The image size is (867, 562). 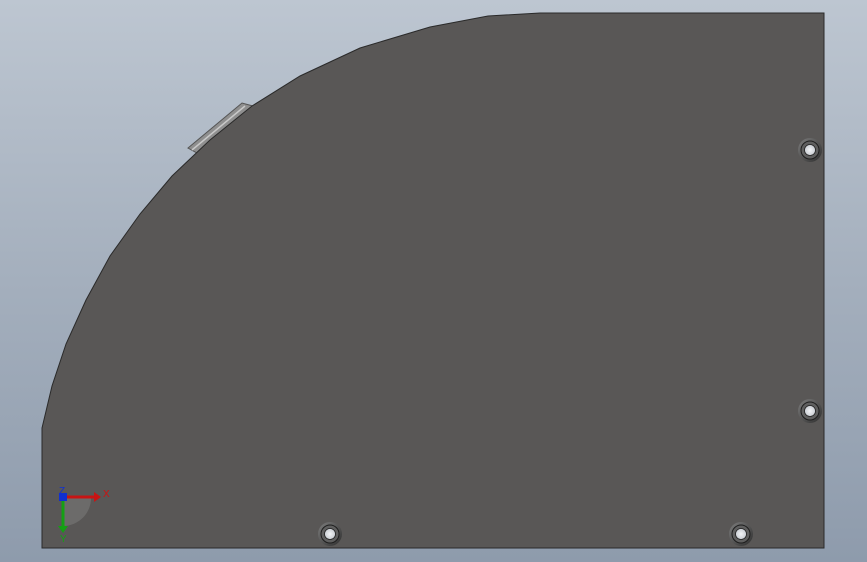 I want to click on mounting-hole-bottom-left, so click(x=330, y=534).